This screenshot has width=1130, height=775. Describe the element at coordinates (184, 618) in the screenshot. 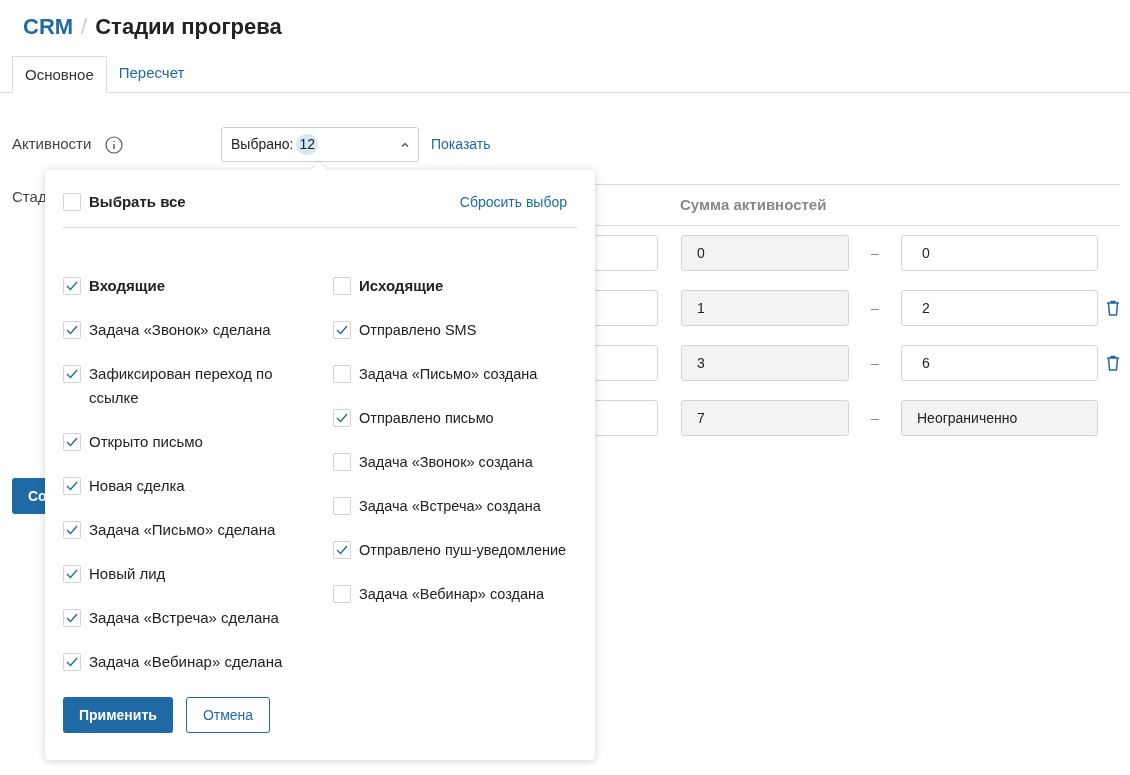

I see `activity-option: Задача «Встреча» сделана` at that location.